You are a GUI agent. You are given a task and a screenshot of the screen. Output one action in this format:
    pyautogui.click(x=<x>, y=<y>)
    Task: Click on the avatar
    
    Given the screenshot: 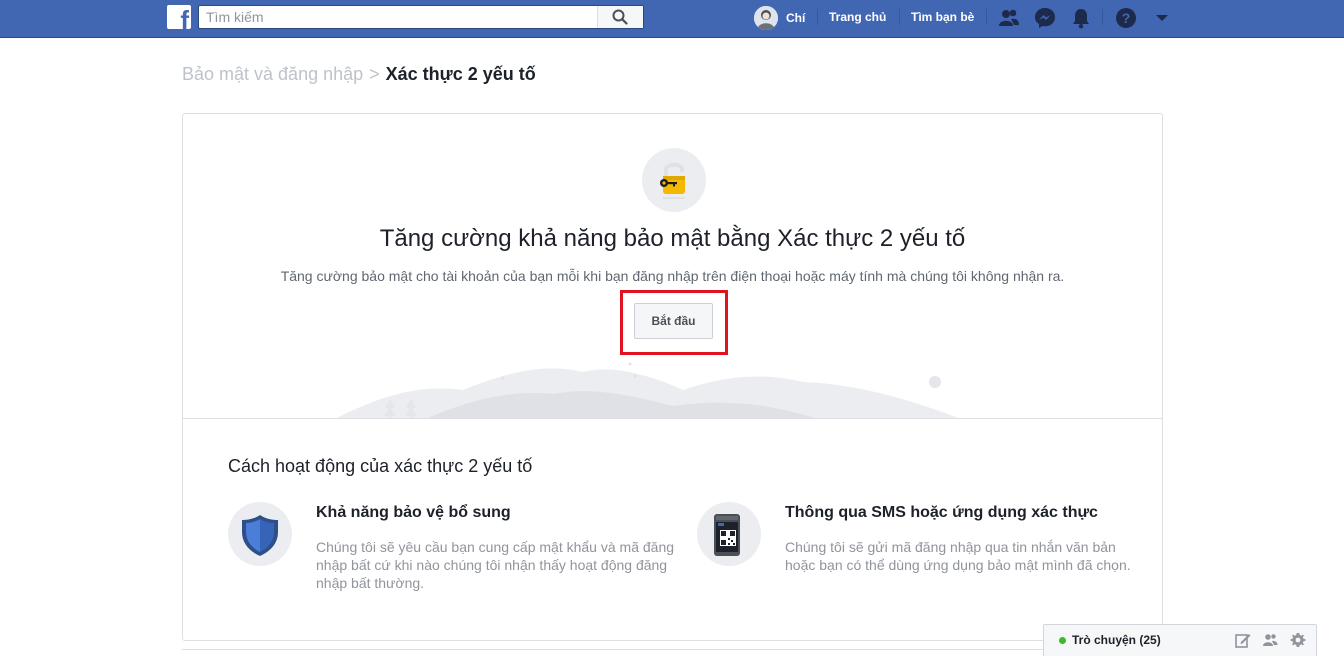 What is the action you would take?
    pyautogui.click(x=766, y=18)
    